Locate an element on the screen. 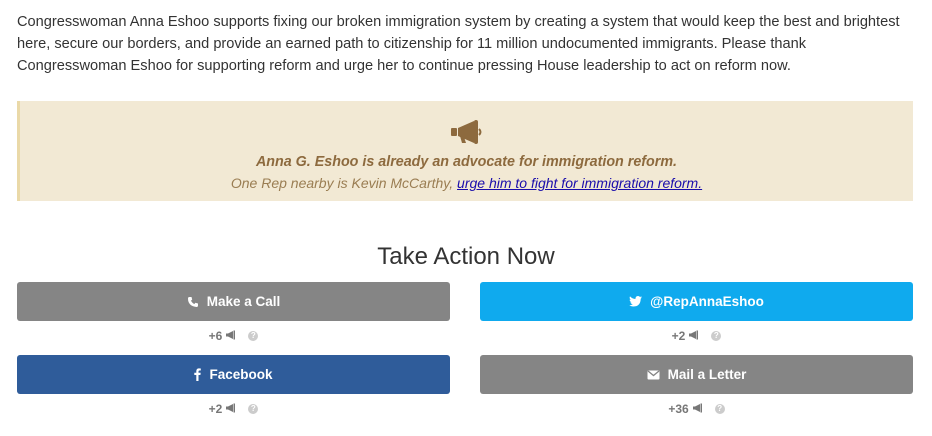 This screenshot has height=436, width=932. take-action-title: Take Action Now is located at coordinates (466, 256).